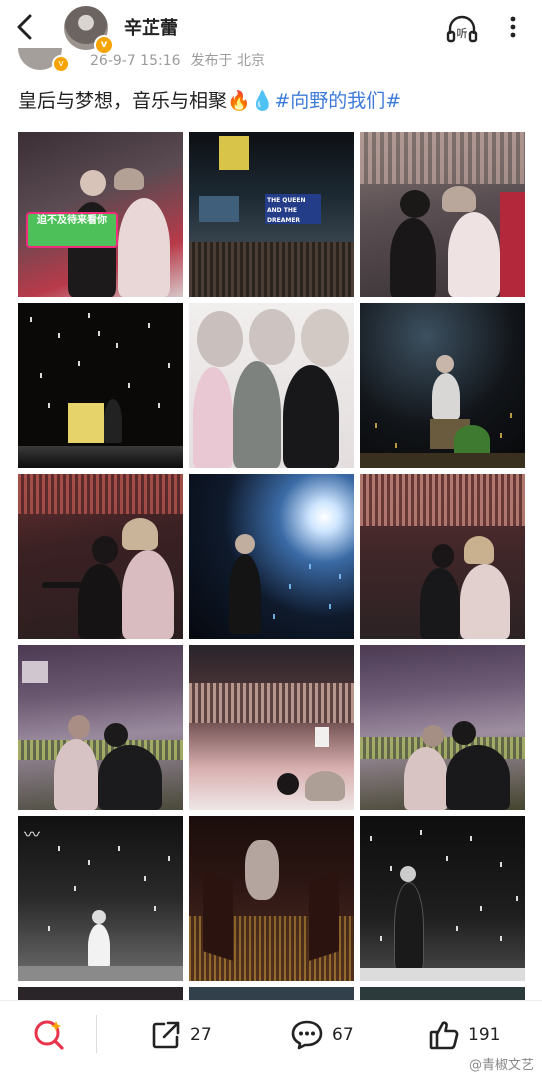  I want to click on post-date: 26-9-7 15:16, so click(135, 61).